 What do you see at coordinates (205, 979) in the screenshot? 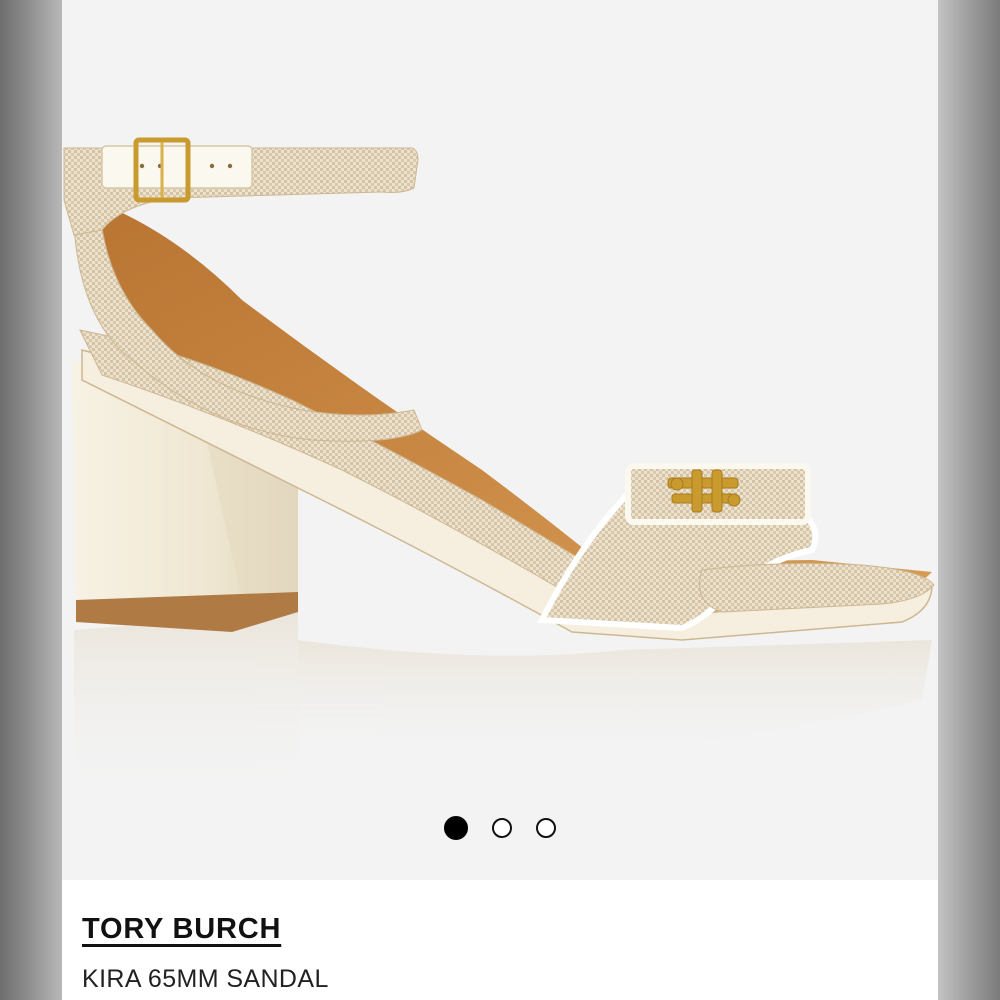
I see `product-name: KIRA 65MM SANDAL` at bounding box center [205, 979].